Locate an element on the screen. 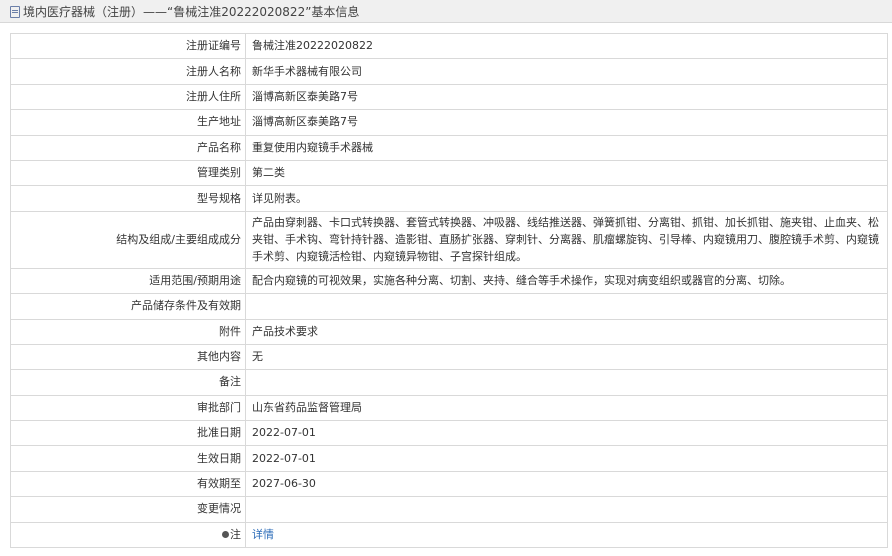 This screenshot has width=892, height=556. row-label-approval-dept: 审批部门 is located at coordinates (128, 408).